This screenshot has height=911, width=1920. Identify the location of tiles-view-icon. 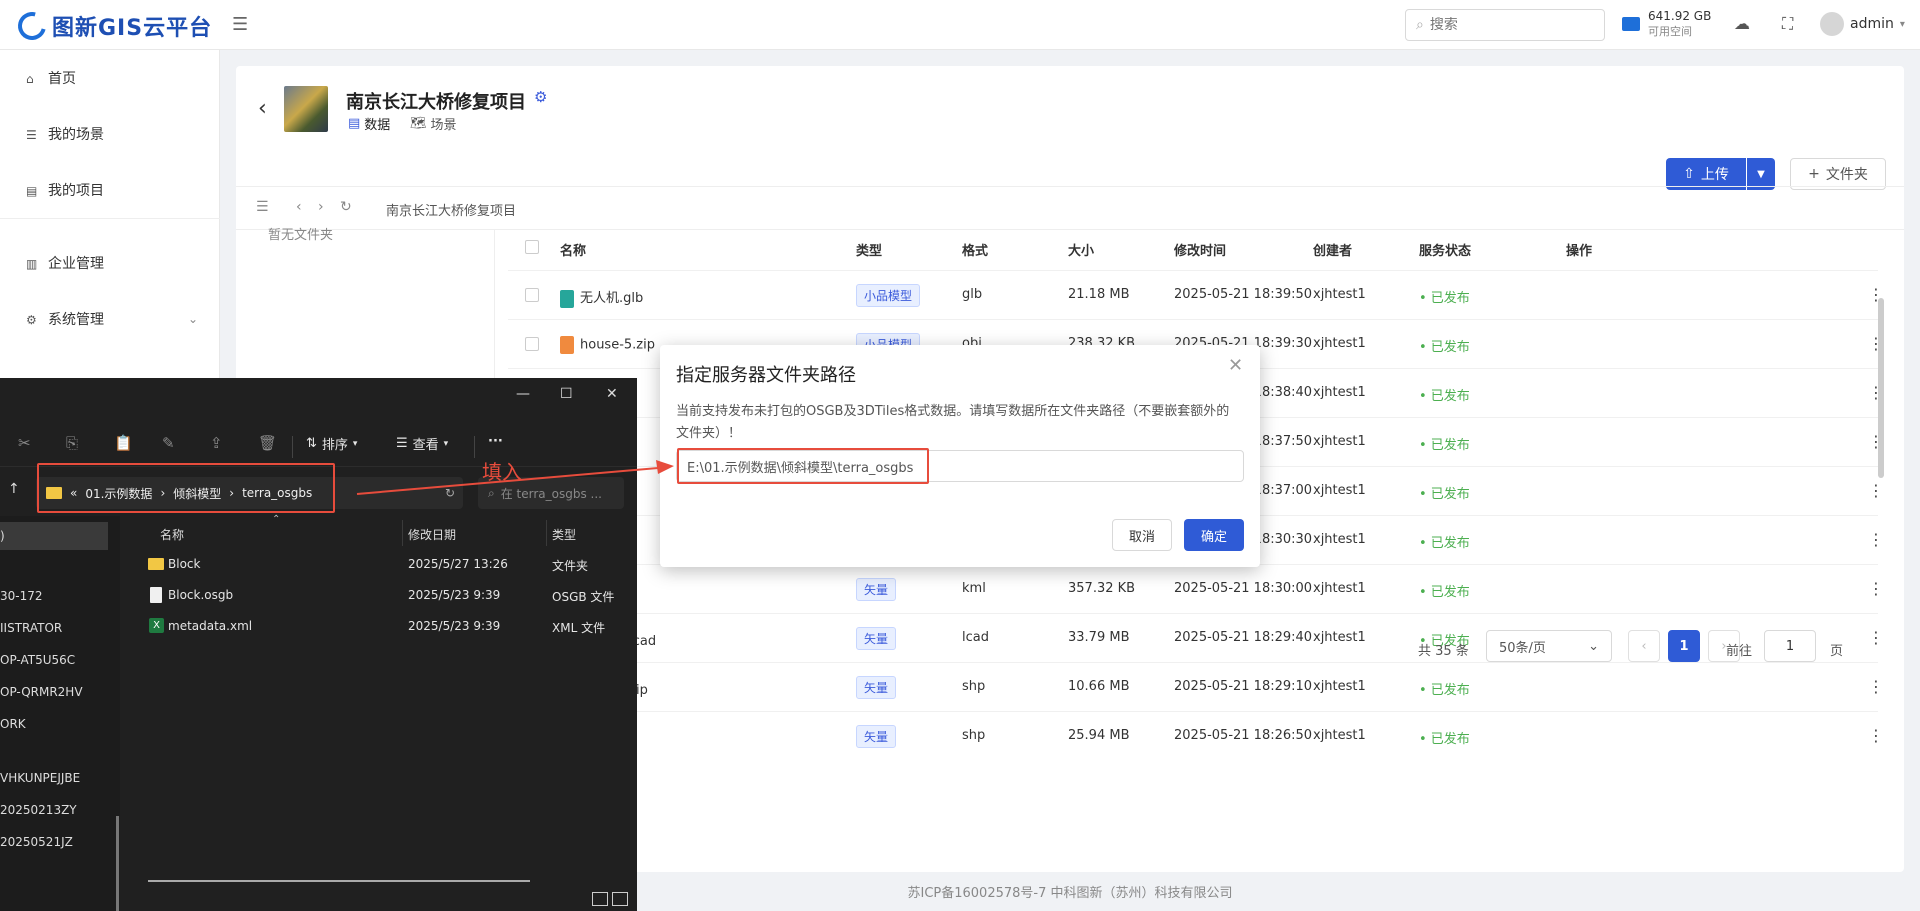
(620, 899).